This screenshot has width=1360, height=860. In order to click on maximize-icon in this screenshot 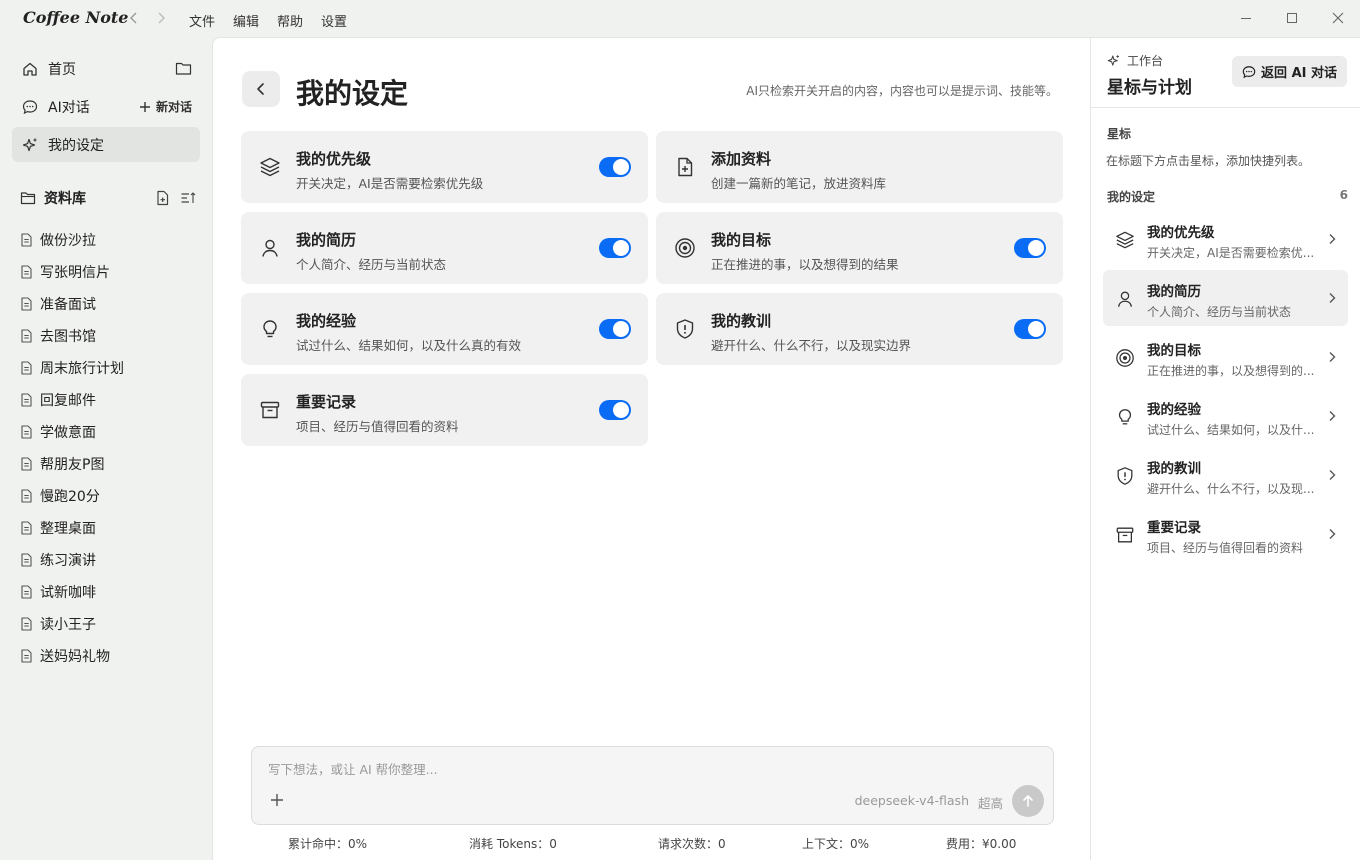, I will do `click(1292, 18)`.